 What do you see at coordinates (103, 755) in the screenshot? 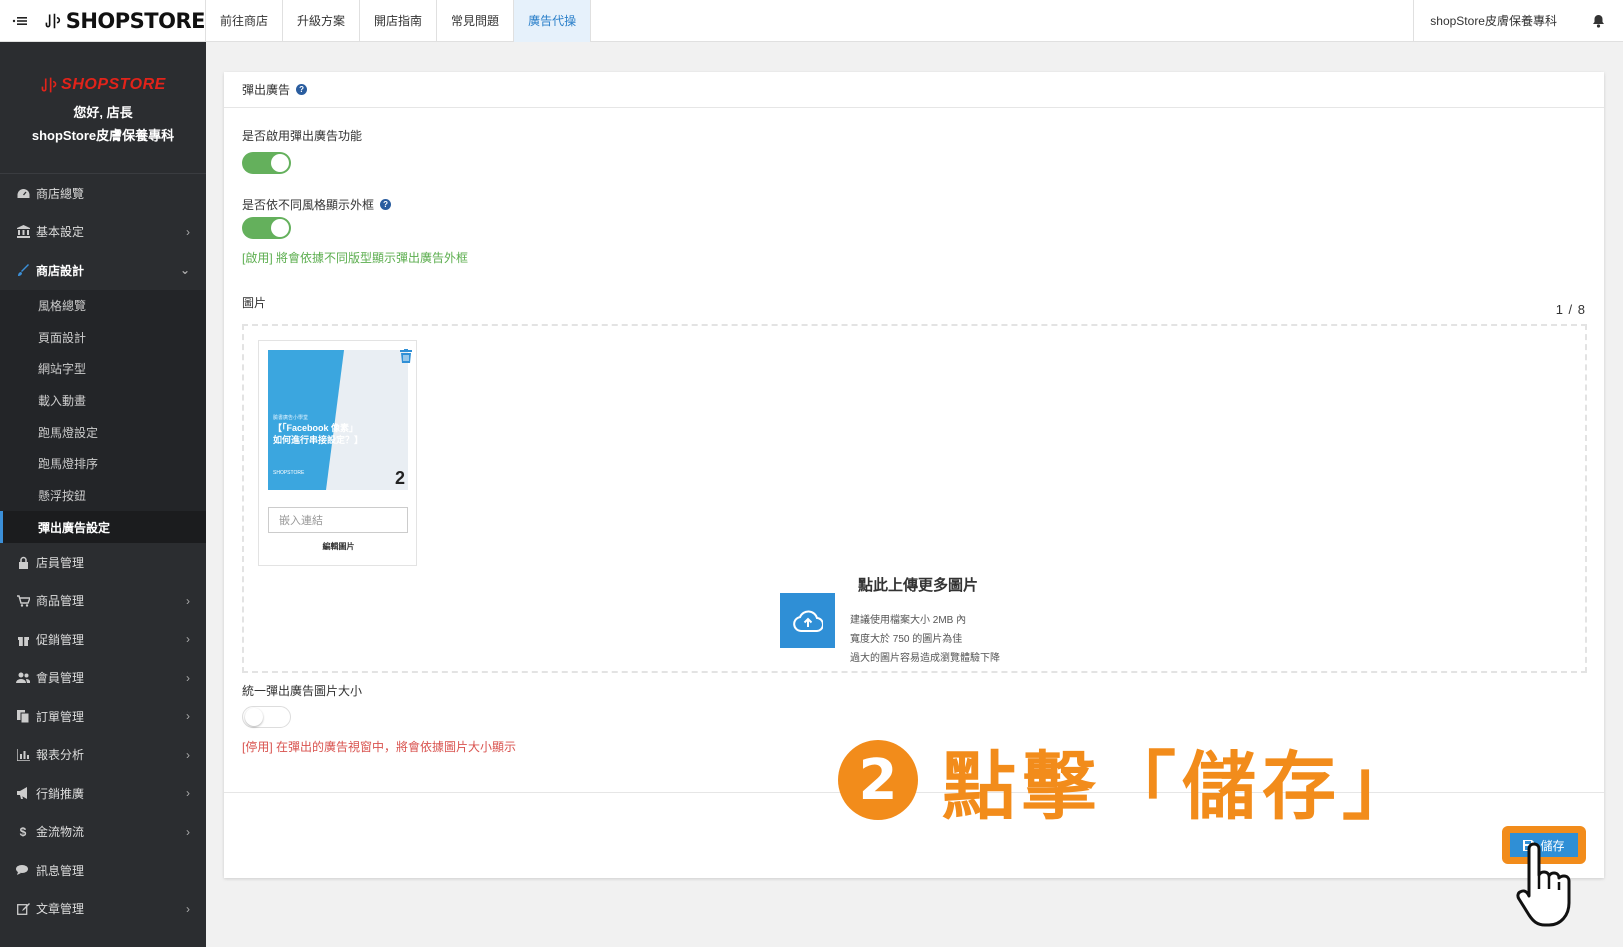
I see `sidebar-item-reports: 報表分析 ›` at bounding box center [103, 755].